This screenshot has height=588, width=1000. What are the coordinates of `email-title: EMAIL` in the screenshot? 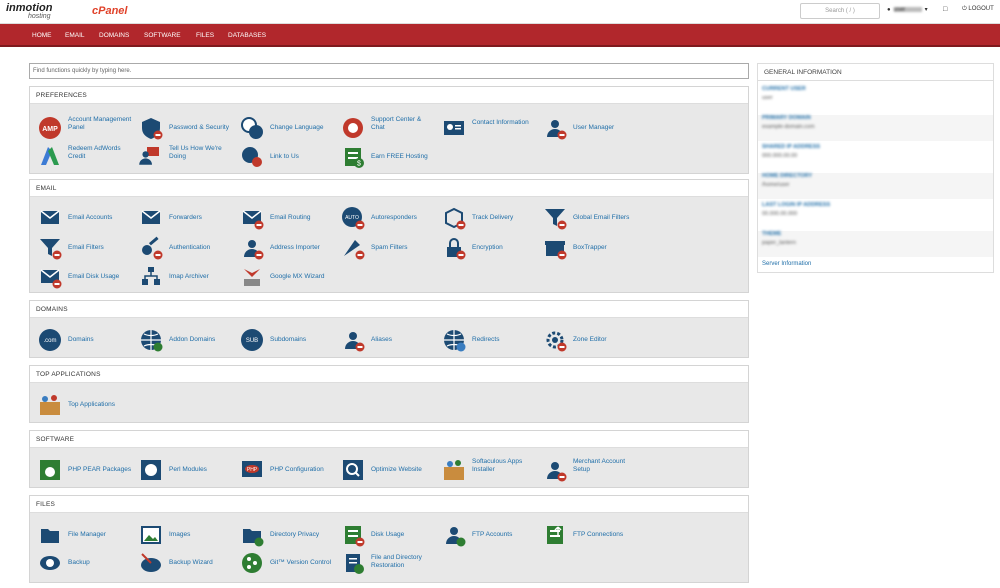 It's located at (389, 188).